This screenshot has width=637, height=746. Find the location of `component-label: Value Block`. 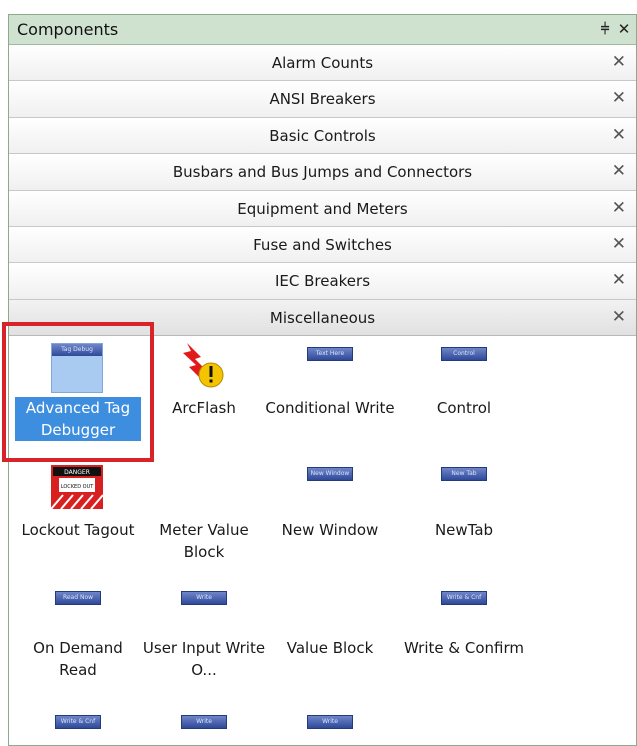

component-label: Value Block is located at coordinates (330, 648).